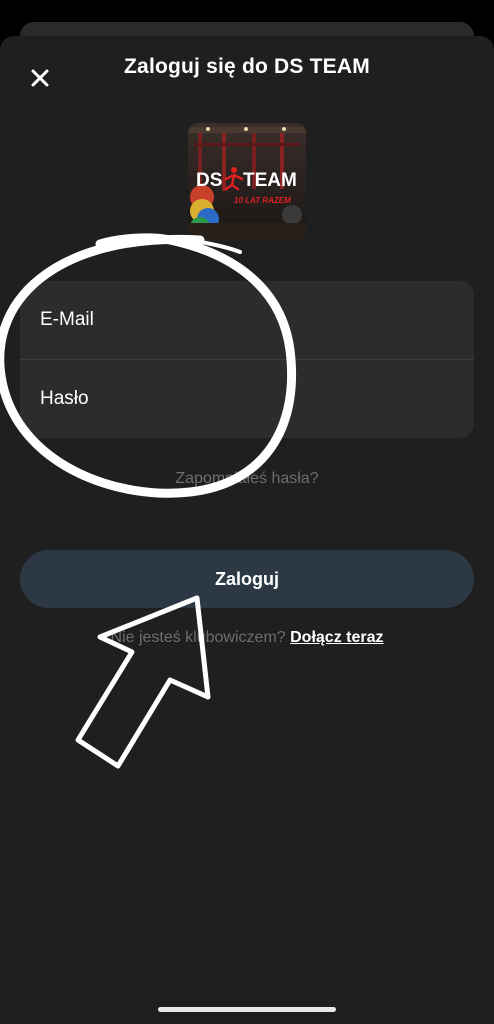  What do you see at coordinates (247, 399) in the screenshot?
I see `password-field: Hasło` at bounding box center [247, 399].